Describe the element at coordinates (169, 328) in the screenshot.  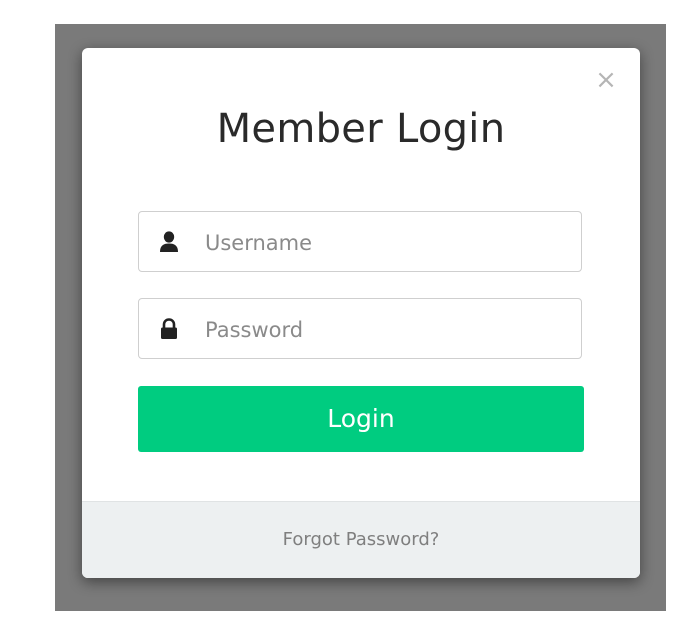
I see `lock-icon` at that location.